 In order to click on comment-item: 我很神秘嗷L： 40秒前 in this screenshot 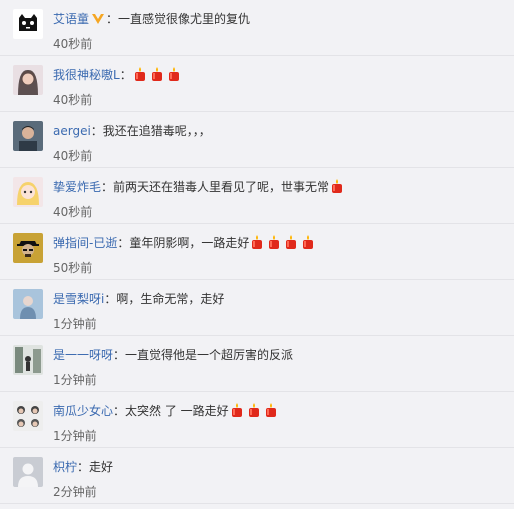, I will do `click(257, 84)`.